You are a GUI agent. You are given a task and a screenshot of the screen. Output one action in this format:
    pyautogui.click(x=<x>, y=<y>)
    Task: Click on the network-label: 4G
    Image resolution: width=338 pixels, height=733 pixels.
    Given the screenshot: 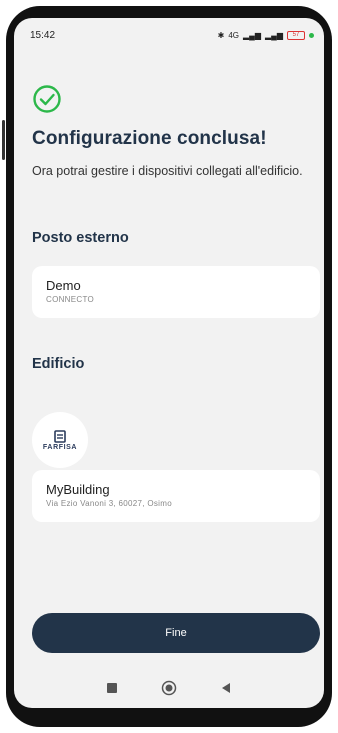 What is the action you would take?
    pyautogui.click(x=234, y=35)
    